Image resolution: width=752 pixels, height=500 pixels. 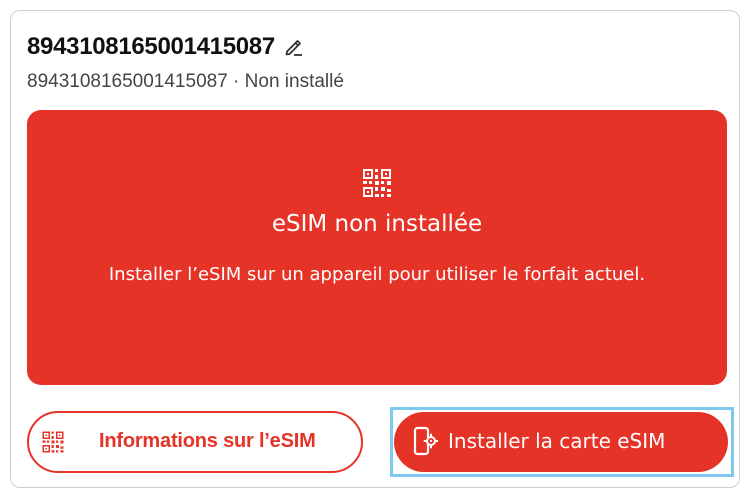 What do you see at coordinates (425, 441) in the screenshot?
I see `phone-settings-icon` at bounding box center [425, 441].